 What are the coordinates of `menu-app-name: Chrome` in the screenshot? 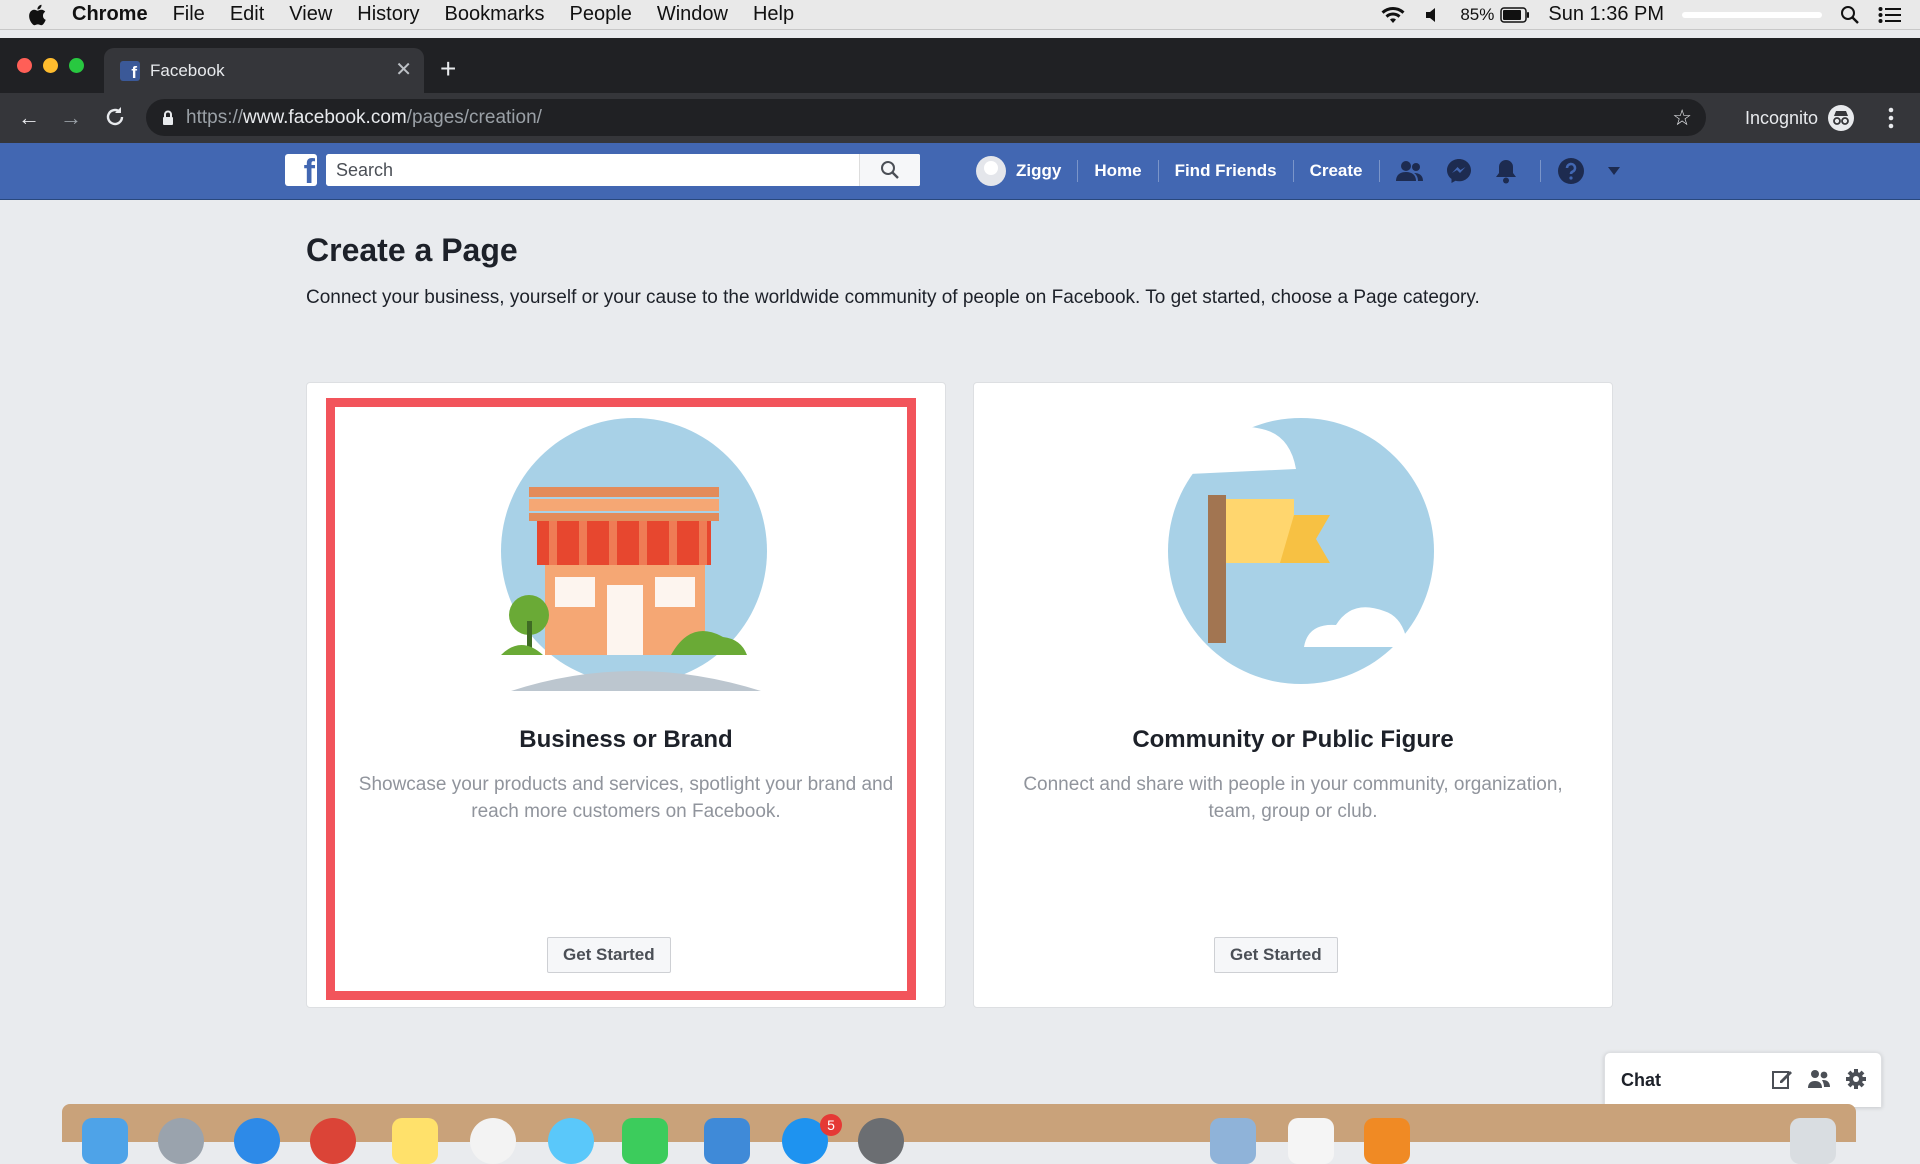 It's located at (110, 14).